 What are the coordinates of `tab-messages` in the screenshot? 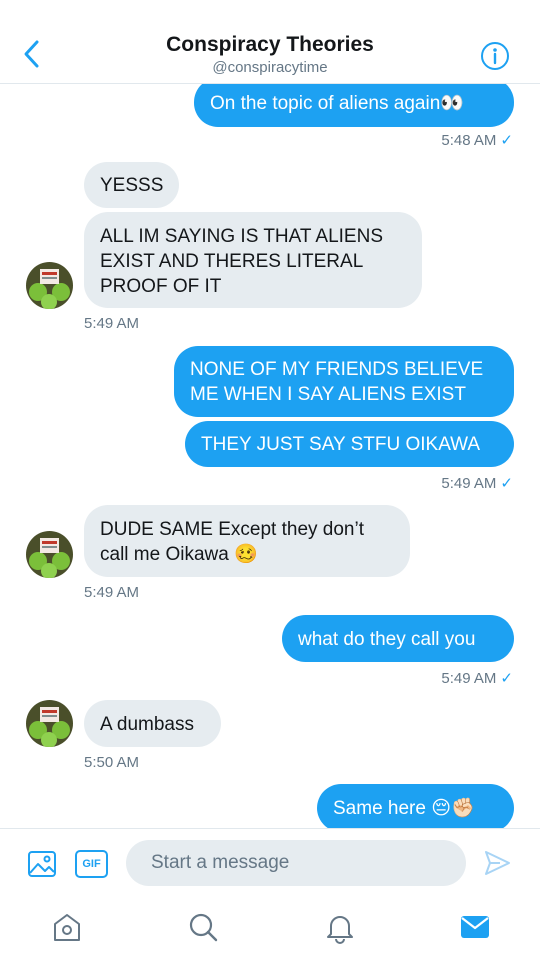 It's located at (475, 927).